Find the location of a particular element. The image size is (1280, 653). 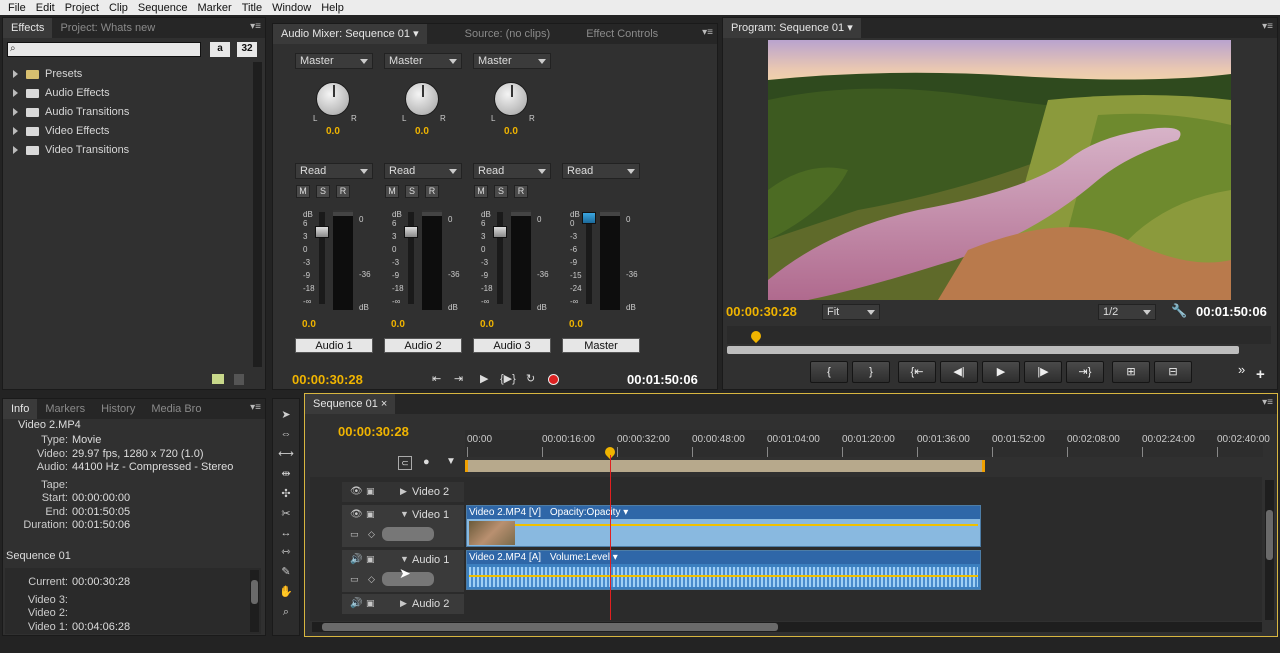

menu-title: Title is located at coordinates (252, 8).